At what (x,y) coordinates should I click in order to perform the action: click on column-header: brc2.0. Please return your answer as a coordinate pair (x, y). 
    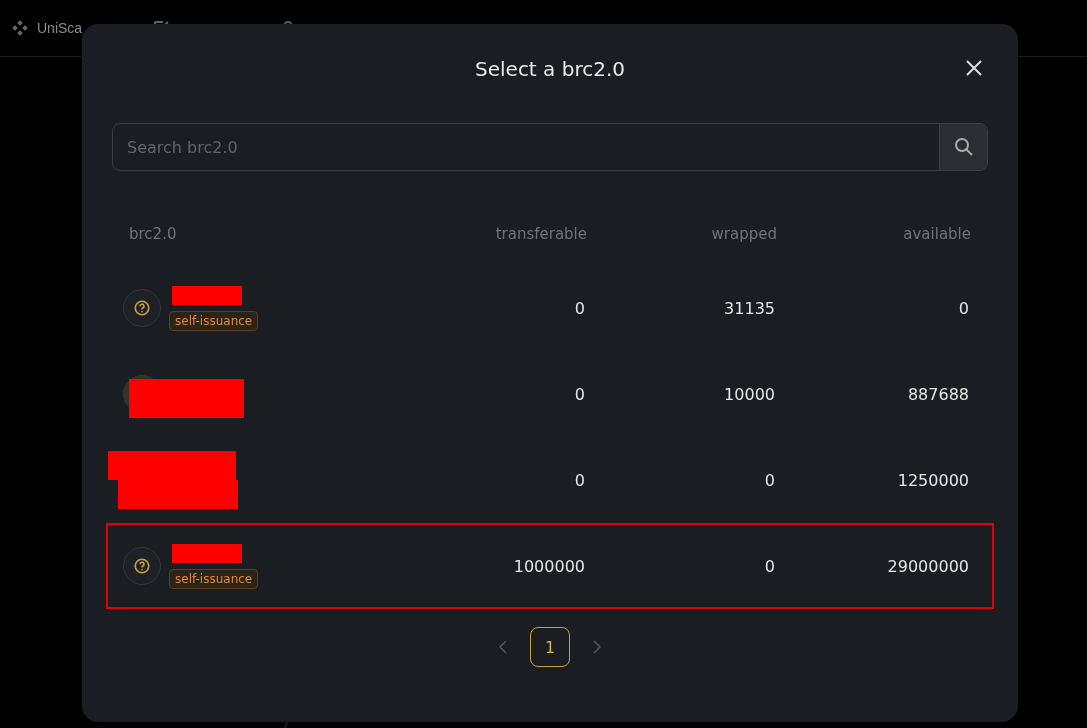
    Looking at the image, I should click on (153, 234).